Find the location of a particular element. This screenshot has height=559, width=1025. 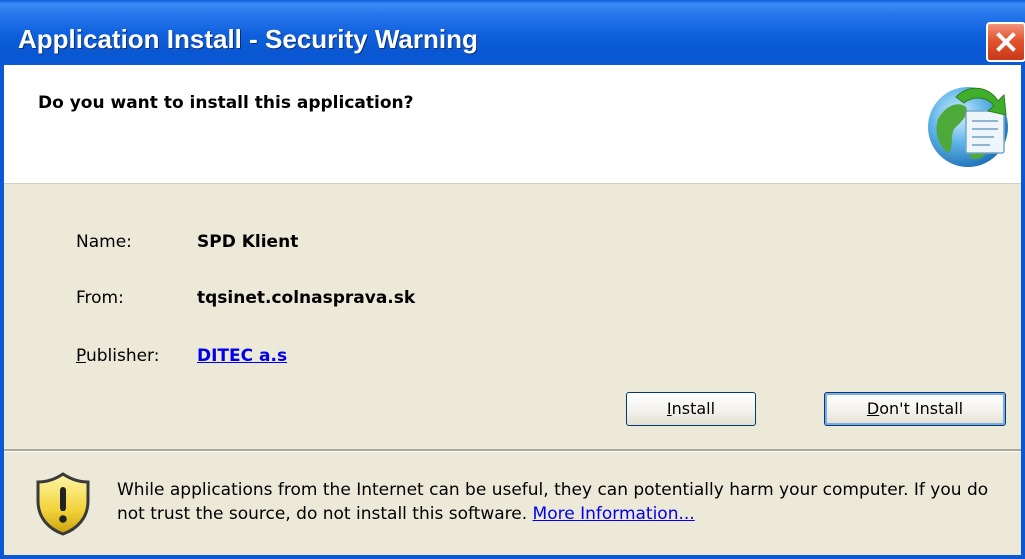

dont-install-label-rest: on't Install is located at coordinates (921, 408).